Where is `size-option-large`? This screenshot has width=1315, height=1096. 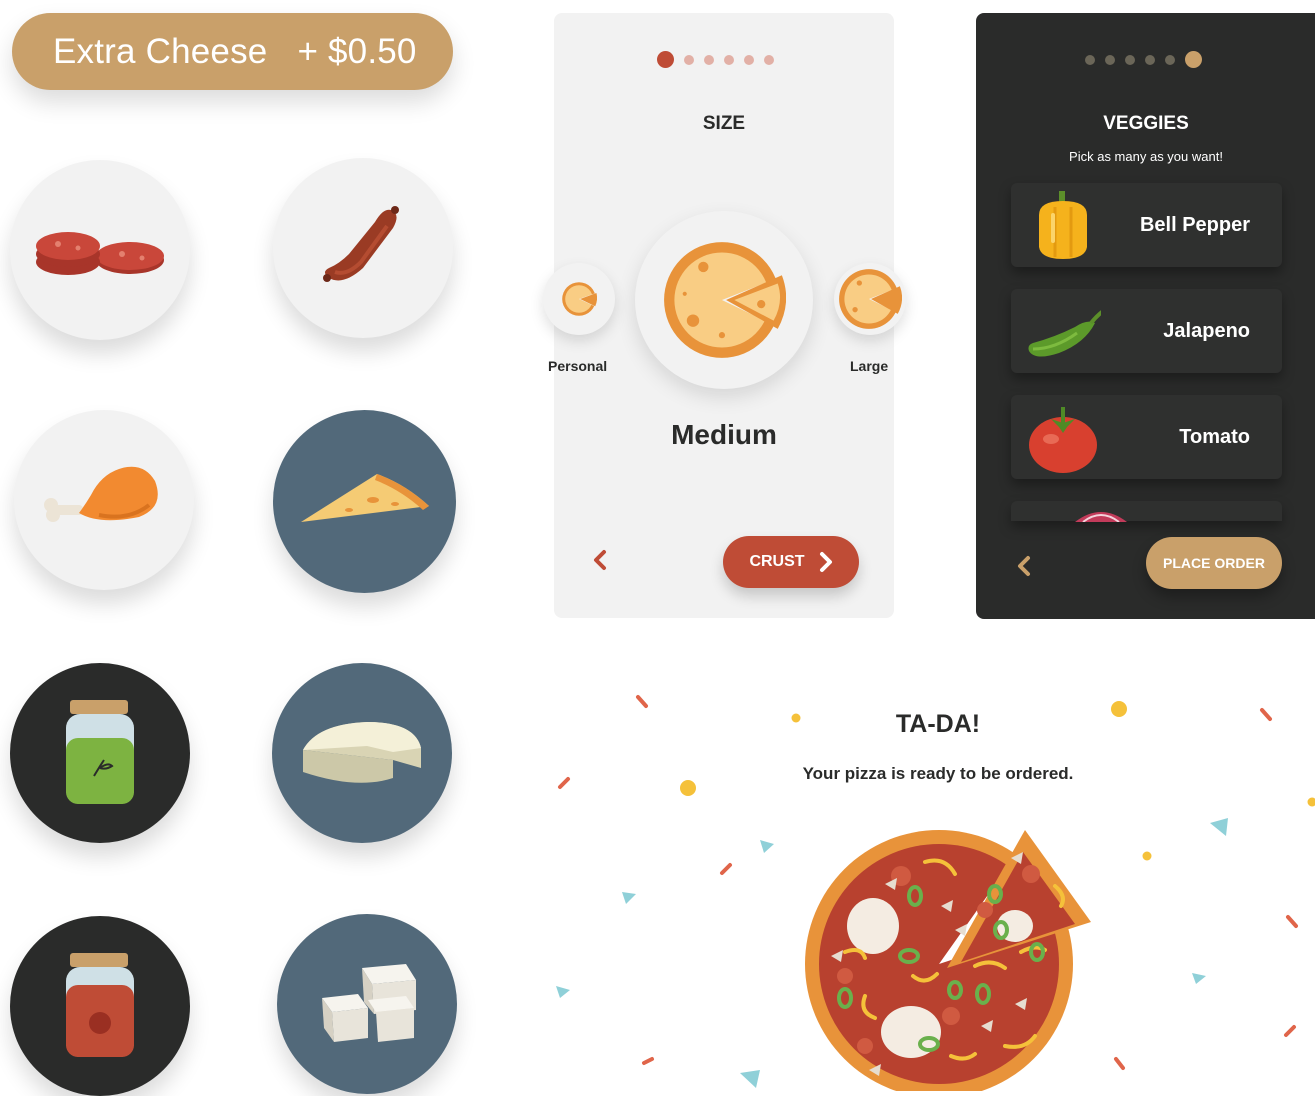 size-option-large is located at coordinates (870, 299).